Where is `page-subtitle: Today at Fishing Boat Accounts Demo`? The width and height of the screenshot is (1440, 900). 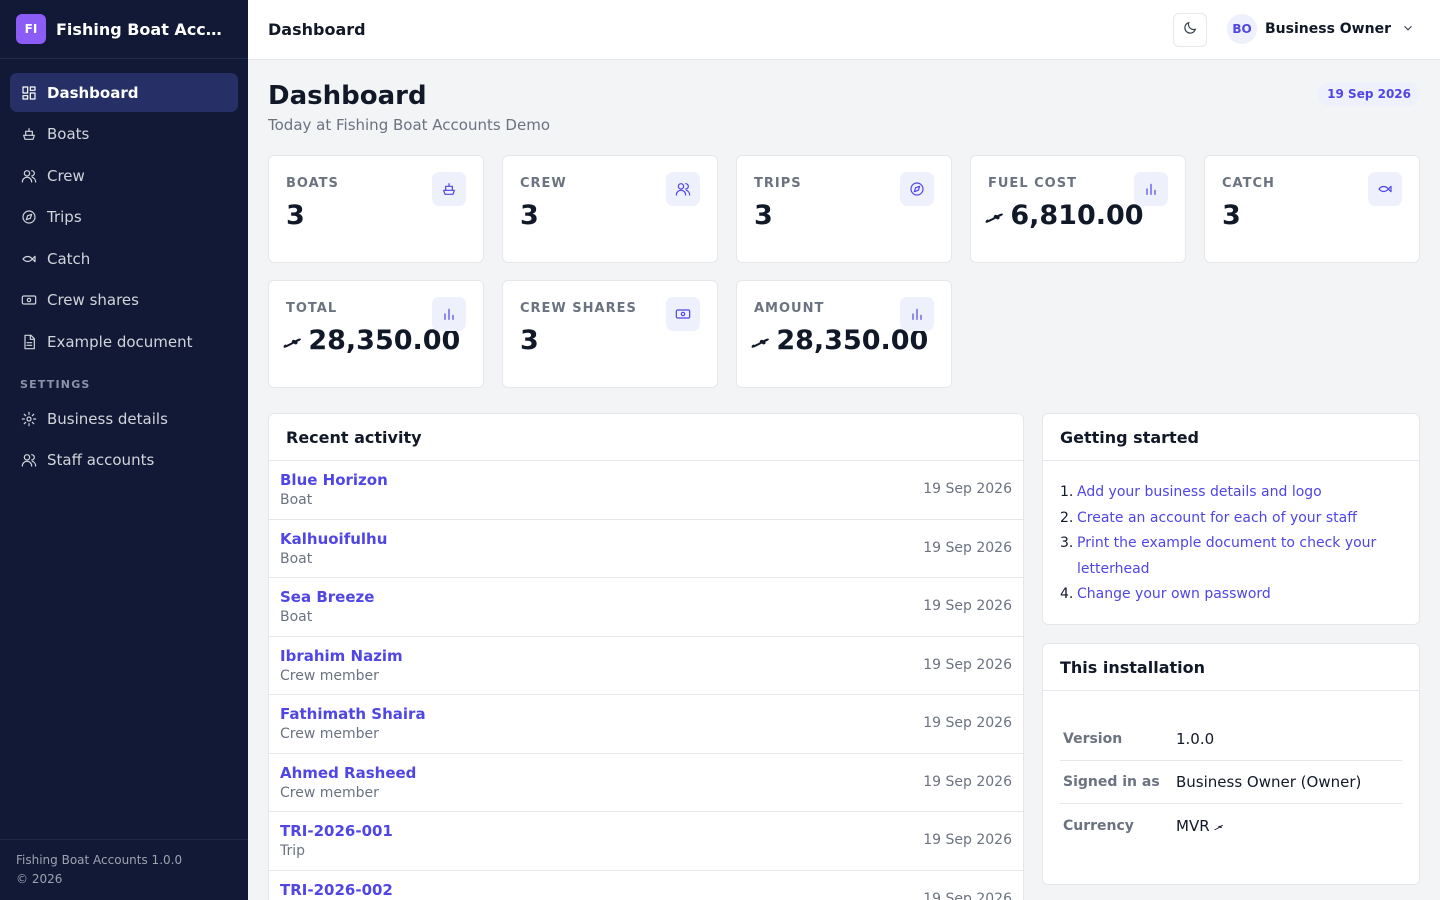
page-subtitle: Today at Fishing Boat Accounts Demo is located at coordinates (409, 125).